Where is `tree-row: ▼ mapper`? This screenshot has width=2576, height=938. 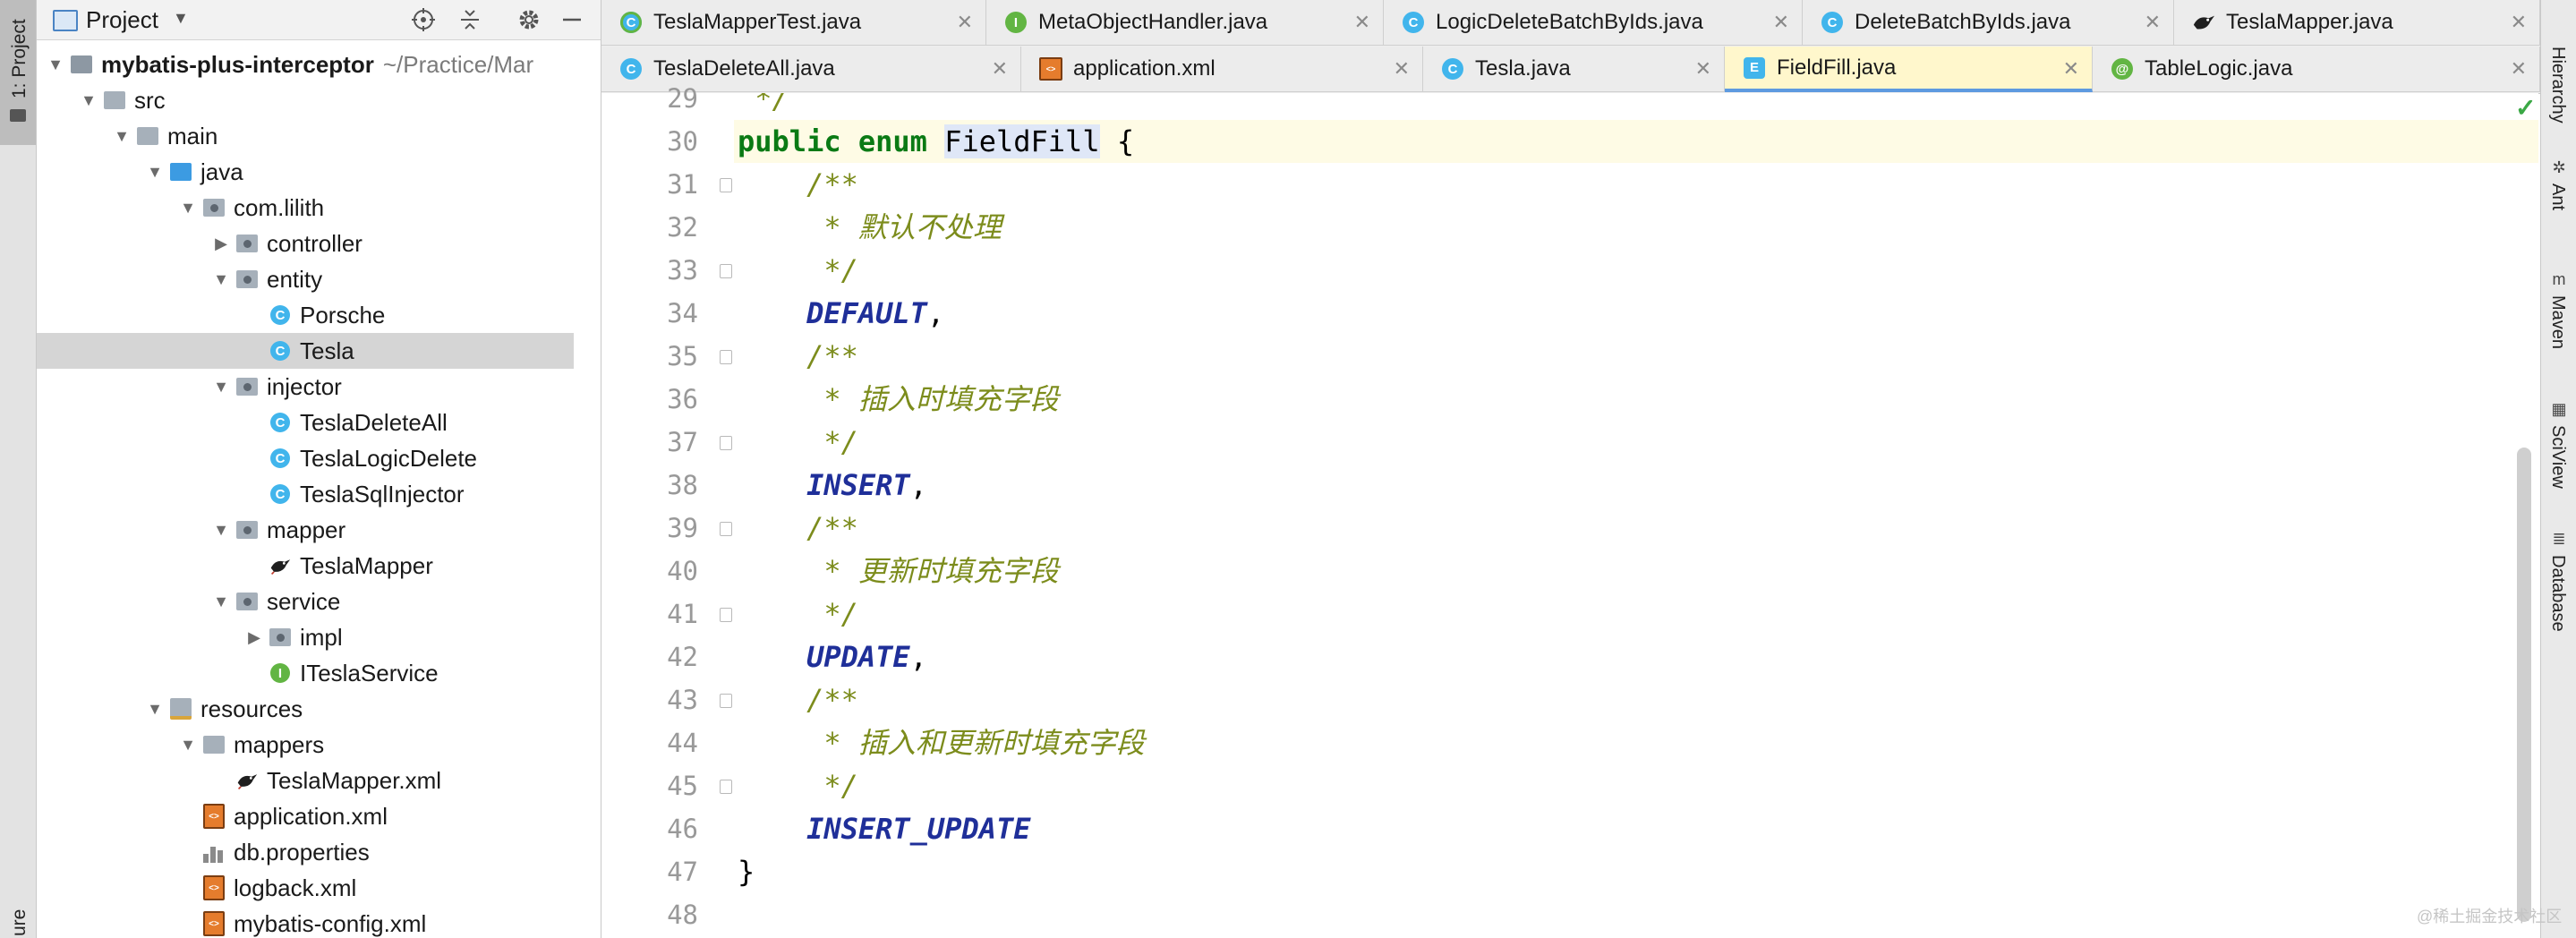
tree-row: ▼ mapper is located at coordinates (305, 530).